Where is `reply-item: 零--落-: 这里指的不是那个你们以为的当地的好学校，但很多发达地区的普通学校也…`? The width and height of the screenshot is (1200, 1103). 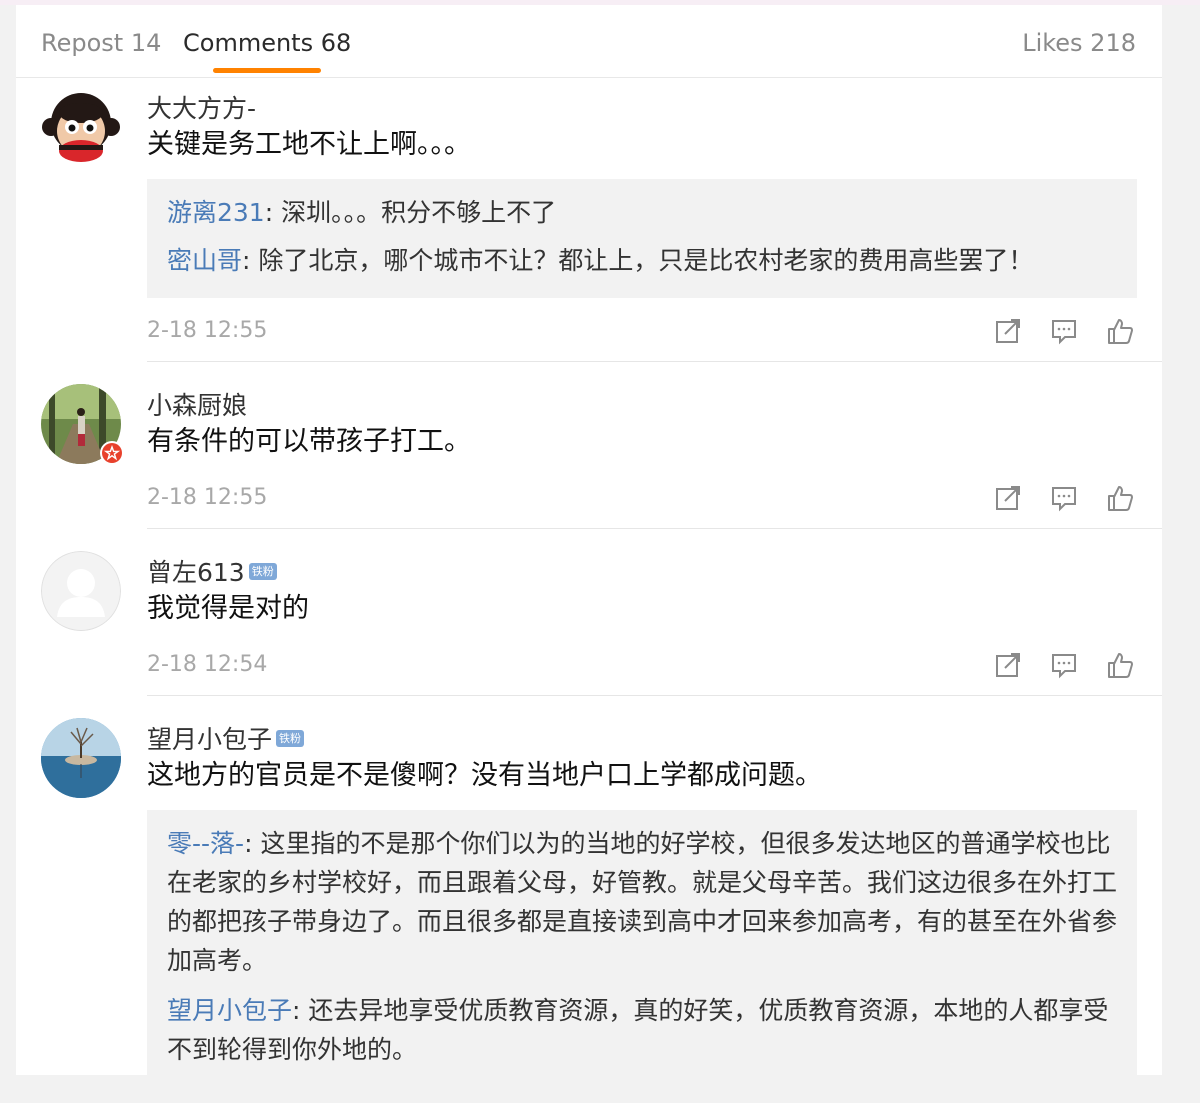
reply-item: 零--落-: 这里指的不是那个你们以为的当地的好学校，但很多发达地区的普通学校也… is located at coordinates (642, 902).